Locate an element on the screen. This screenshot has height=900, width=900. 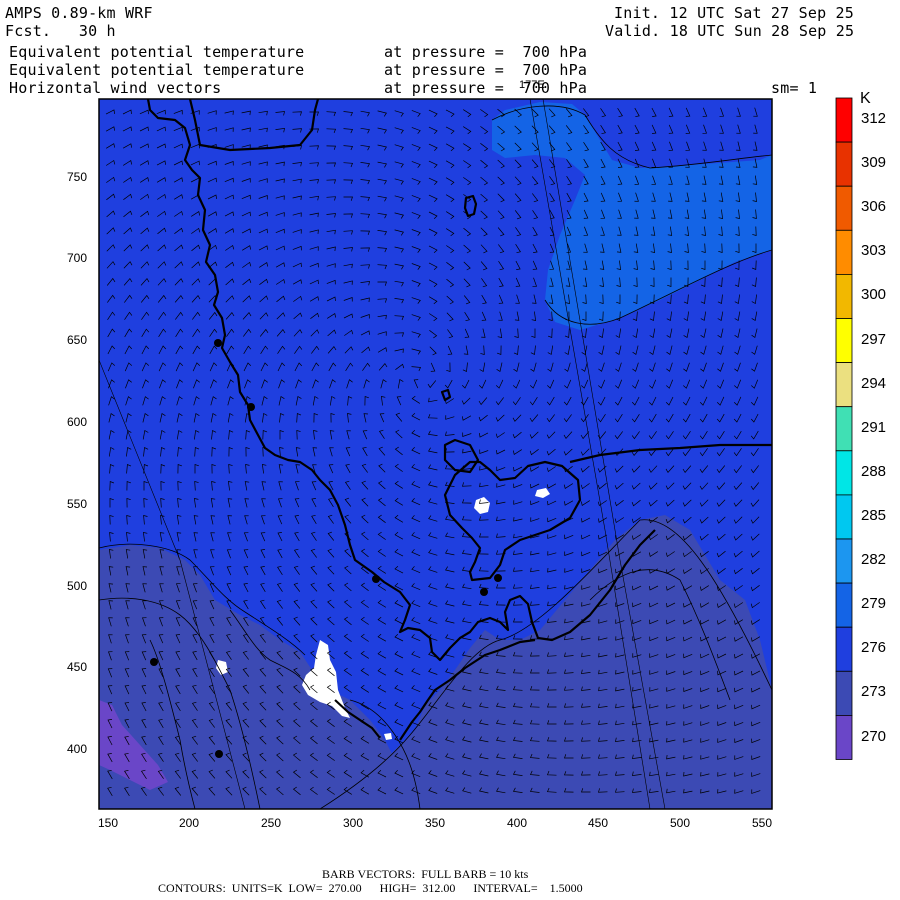
y-tick-label: 600 is located at coordinates (77, 422).